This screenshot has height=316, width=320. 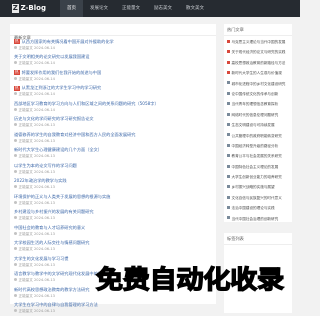 What do you see at coordinates (114, 197) in the screenshot?
I see `article-title-link: 环境保护的正义与人类关于发展的思想的根源与实施` at bounding box center [114, 197].